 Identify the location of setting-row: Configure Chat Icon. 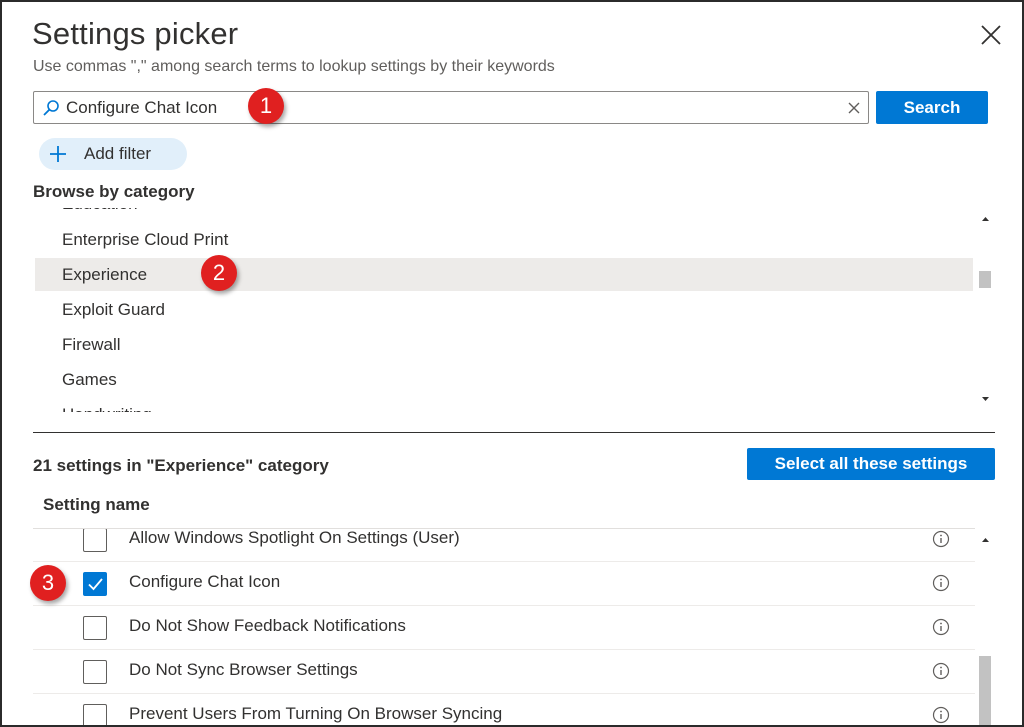
(504, 584).